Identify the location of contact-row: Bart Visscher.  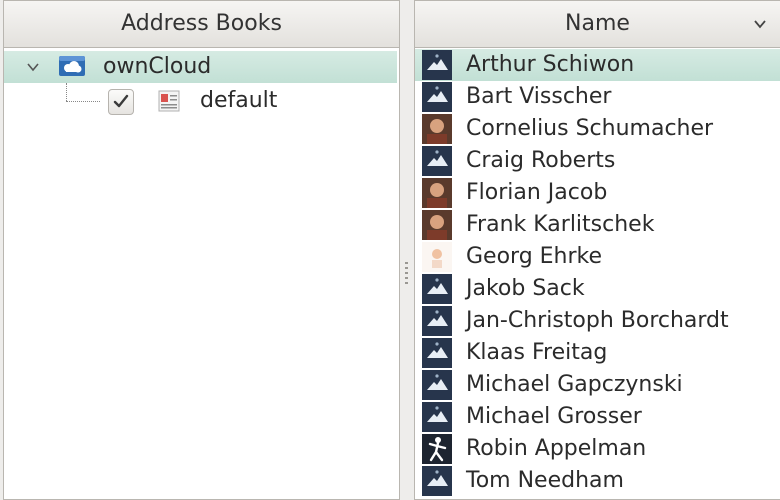
(597, 97).